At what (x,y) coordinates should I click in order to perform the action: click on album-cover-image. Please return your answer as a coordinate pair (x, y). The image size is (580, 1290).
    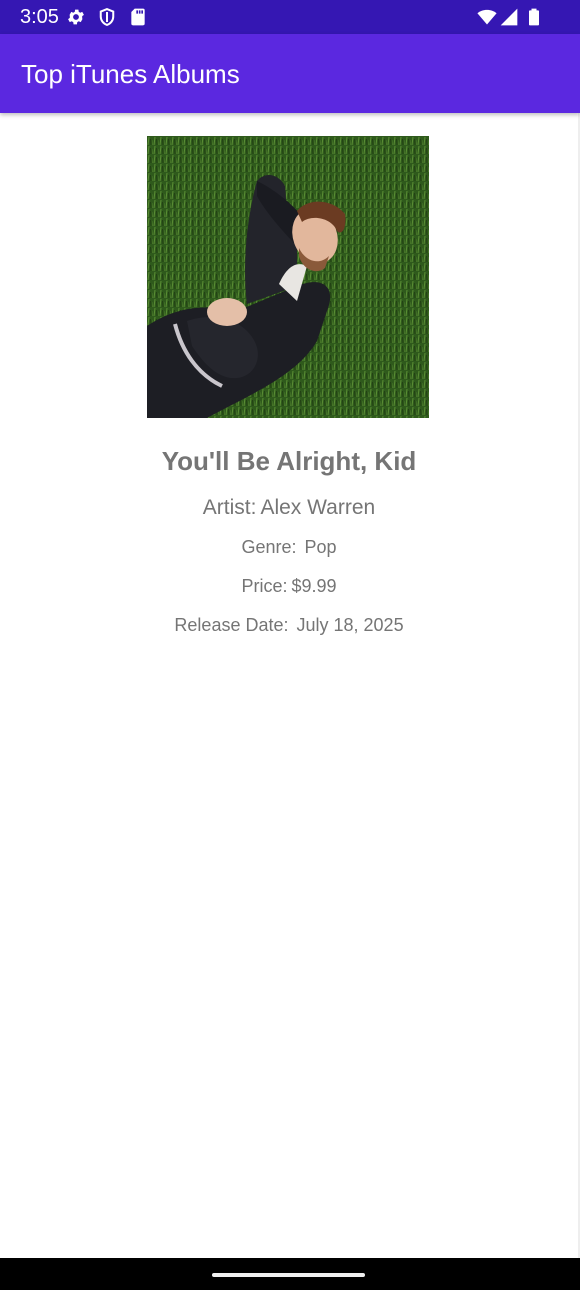
    Looking at the image, I should click on (288, 277).